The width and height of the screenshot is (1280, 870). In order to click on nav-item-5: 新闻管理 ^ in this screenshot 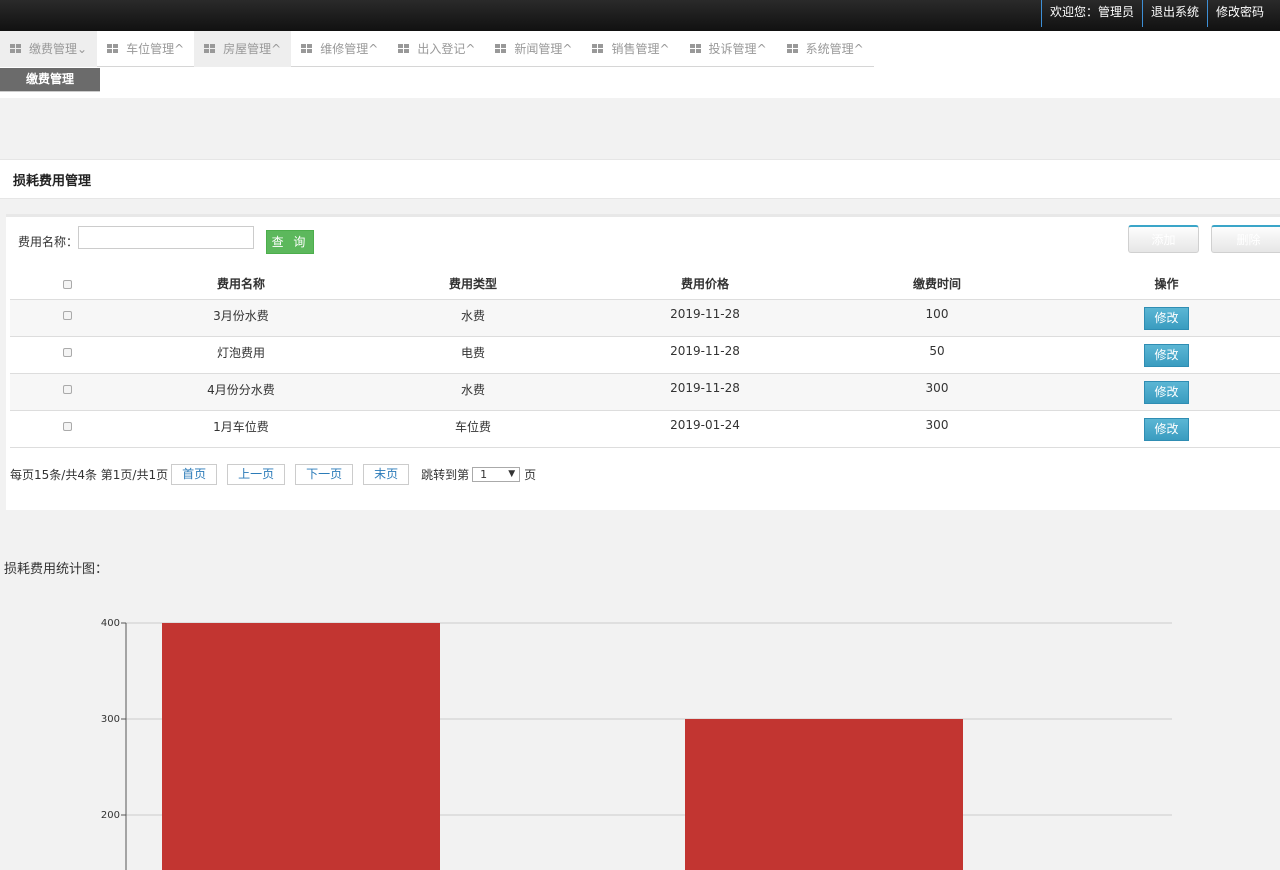, I will do `click(533, 49)`.